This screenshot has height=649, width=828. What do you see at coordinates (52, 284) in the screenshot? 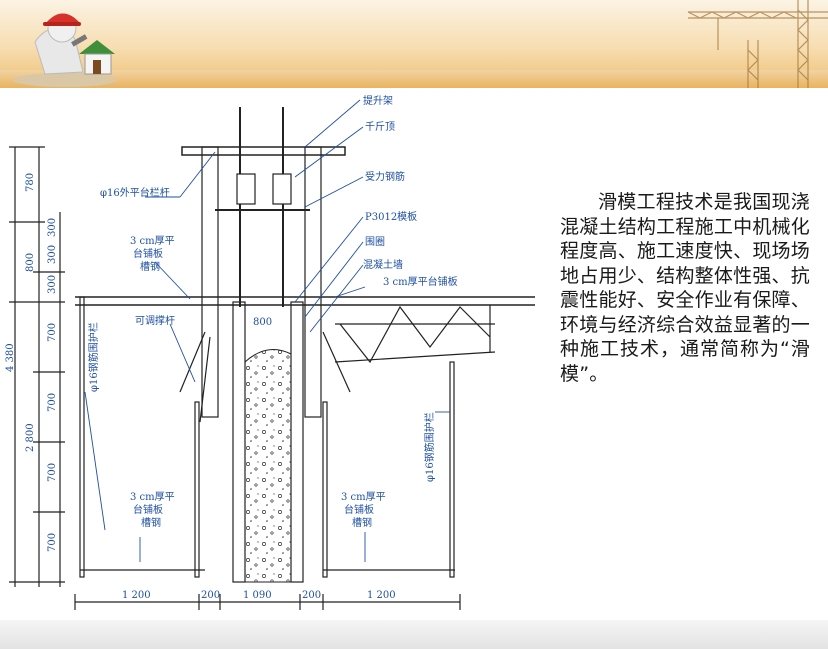
I see `dim-300c: 300` at bounding box center [52, 284].